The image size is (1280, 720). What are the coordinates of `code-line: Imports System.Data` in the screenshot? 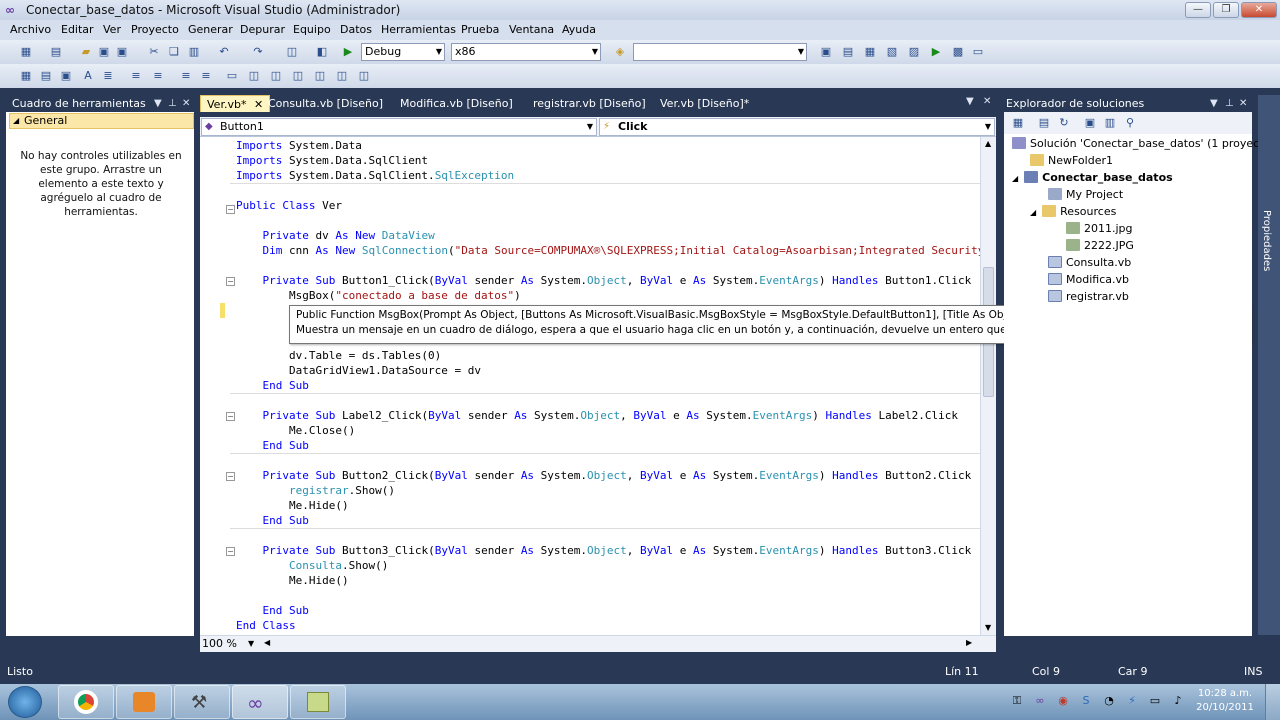 It's located at (608, 145).